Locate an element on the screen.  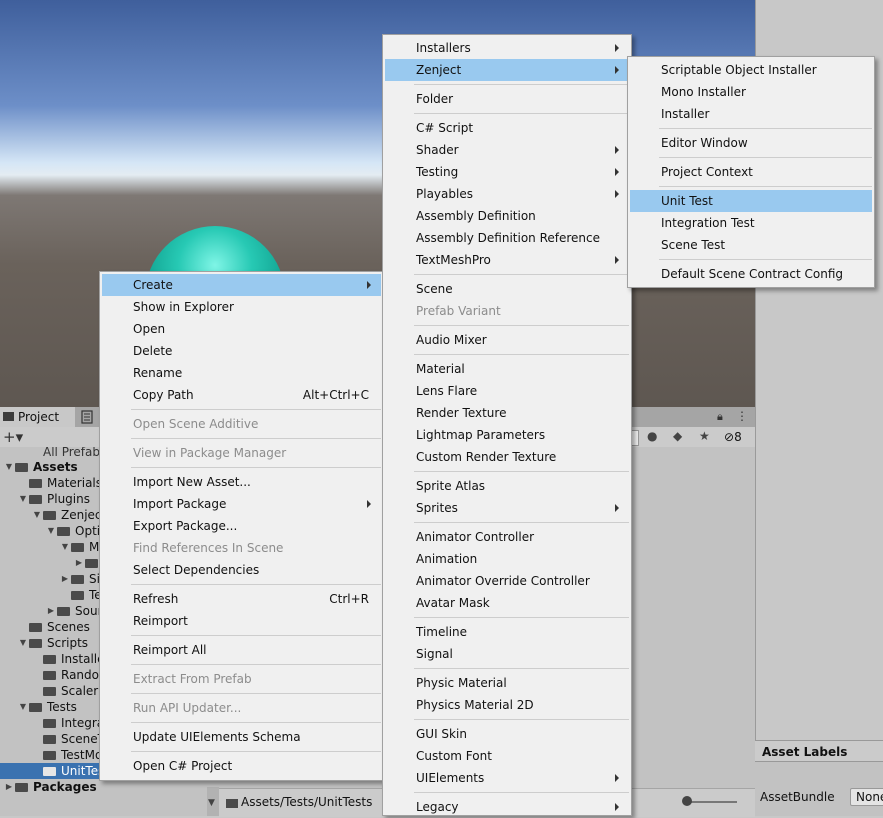
menu-item-label: Reimport All is located at coordinates (170, 650).